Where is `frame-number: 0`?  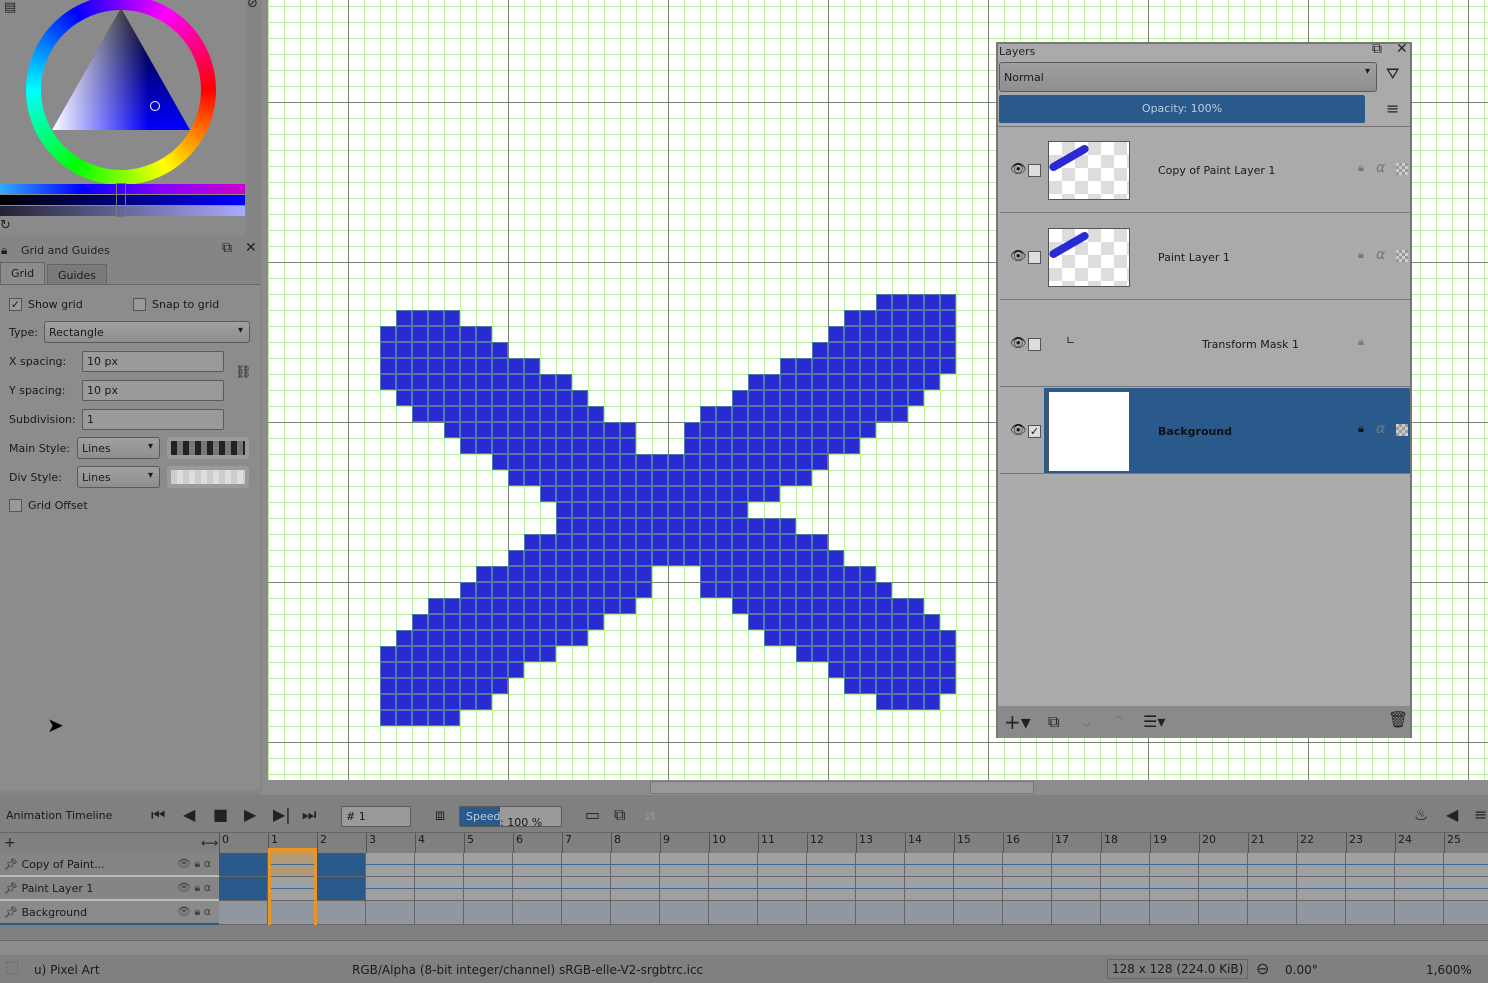
frame-number: 0 is located at coordinates (224, 843).